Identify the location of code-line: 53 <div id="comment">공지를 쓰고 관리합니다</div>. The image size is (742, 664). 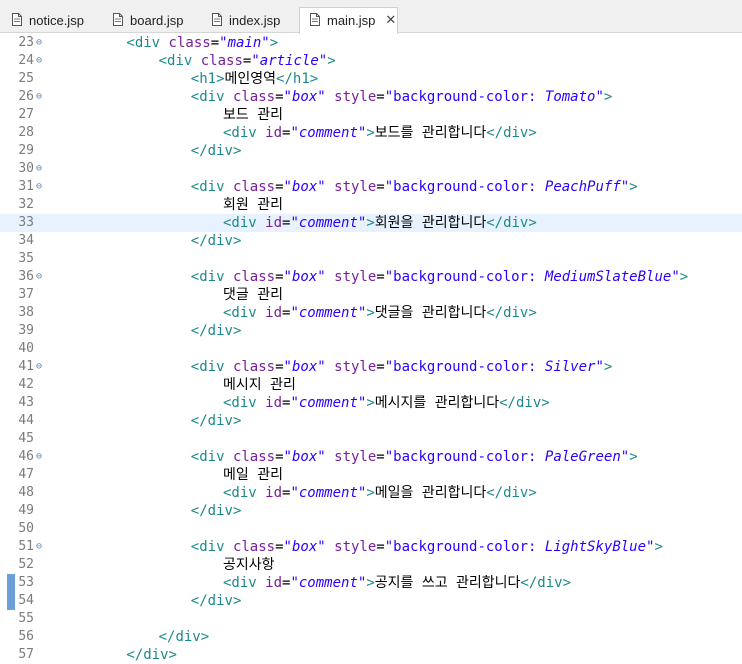
(371, 583).